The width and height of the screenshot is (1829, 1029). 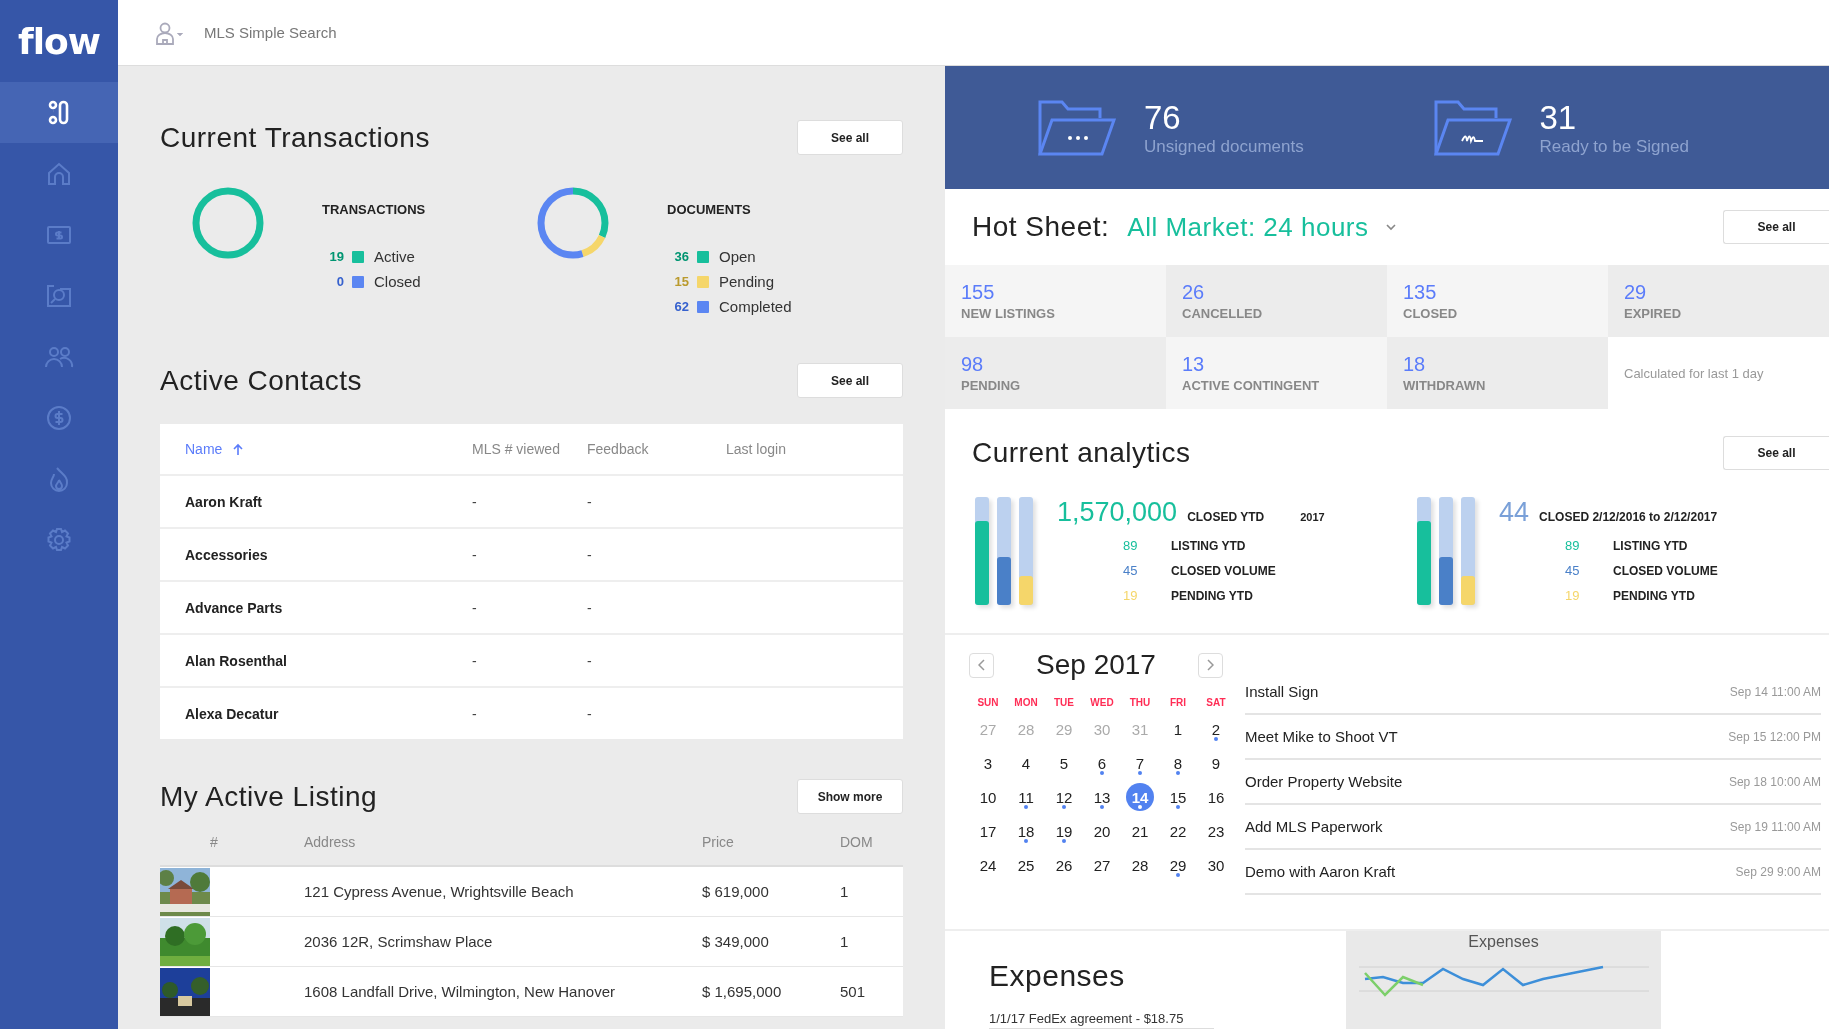 What do you see at coordinates (399, 941) in the screenshot?
I see `address-cell-text: 2036 12R, Scrimshaw Place` at bounding box center [399, 941].